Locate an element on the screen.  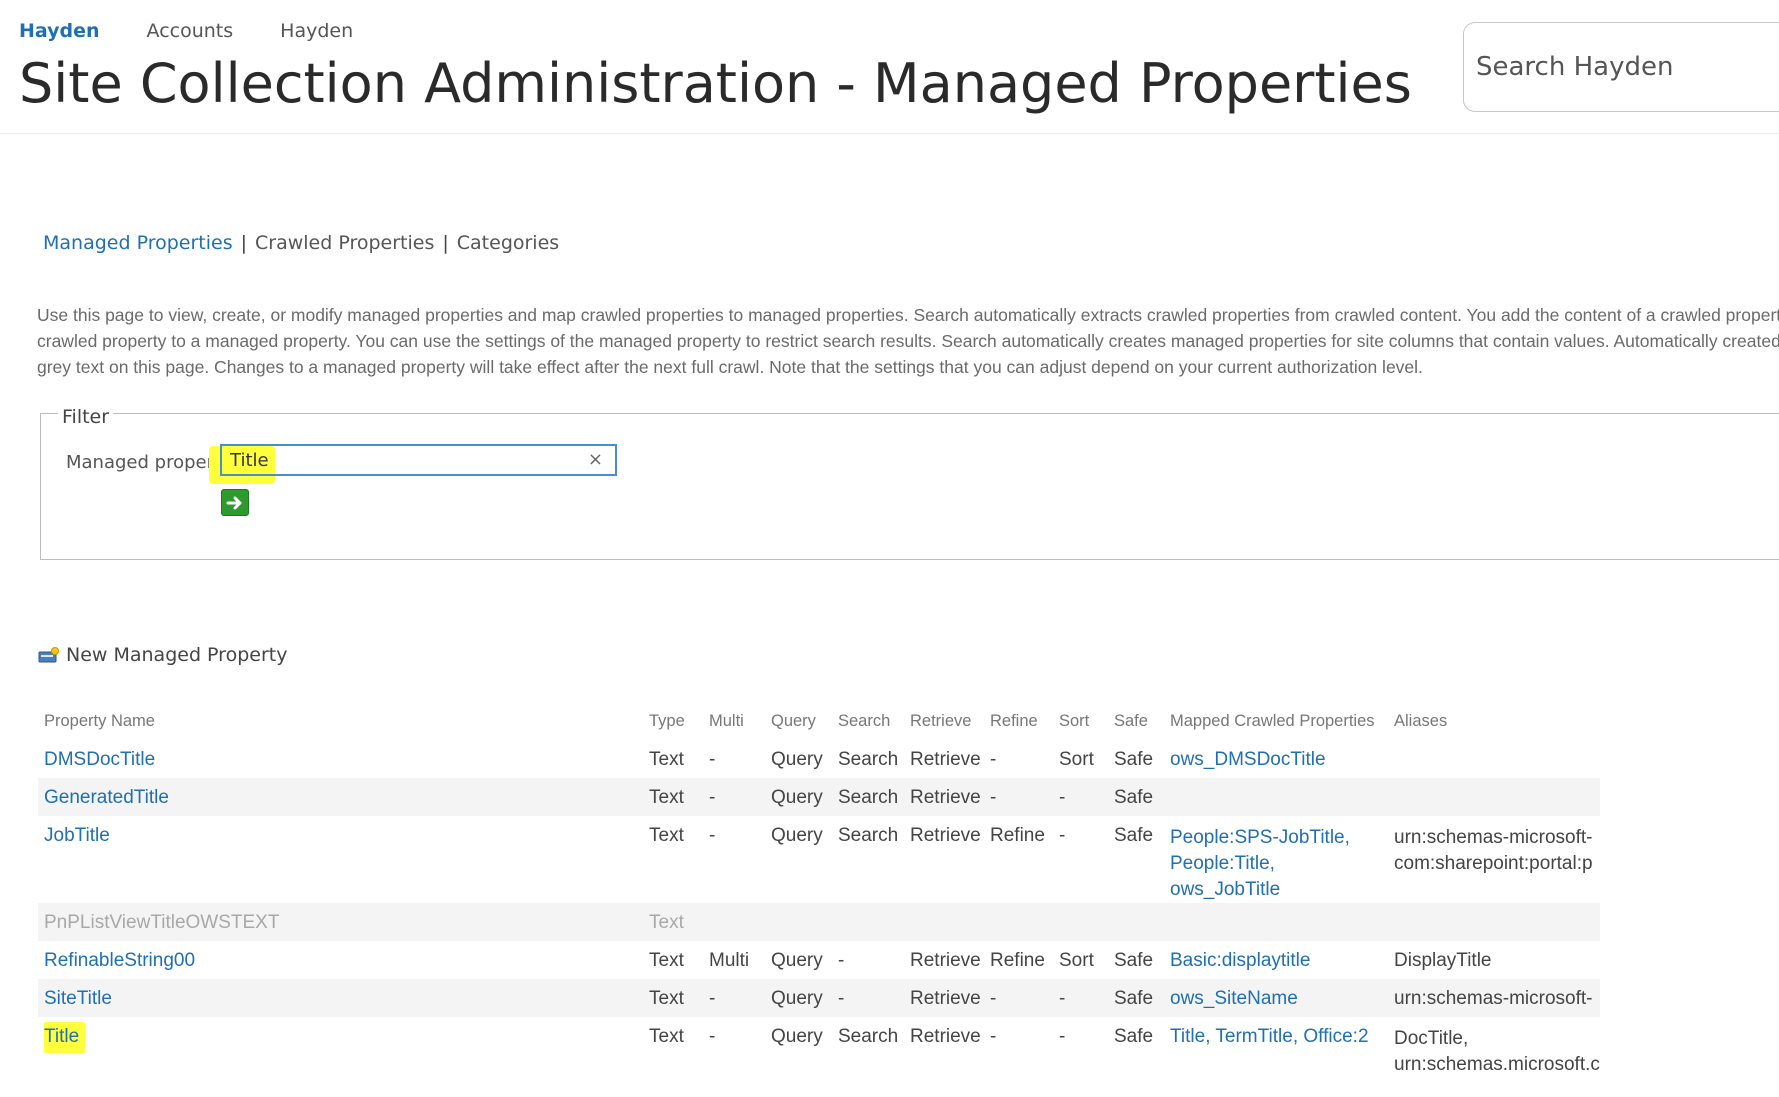
column-header: Safe is located at coordinates (1136, 721).